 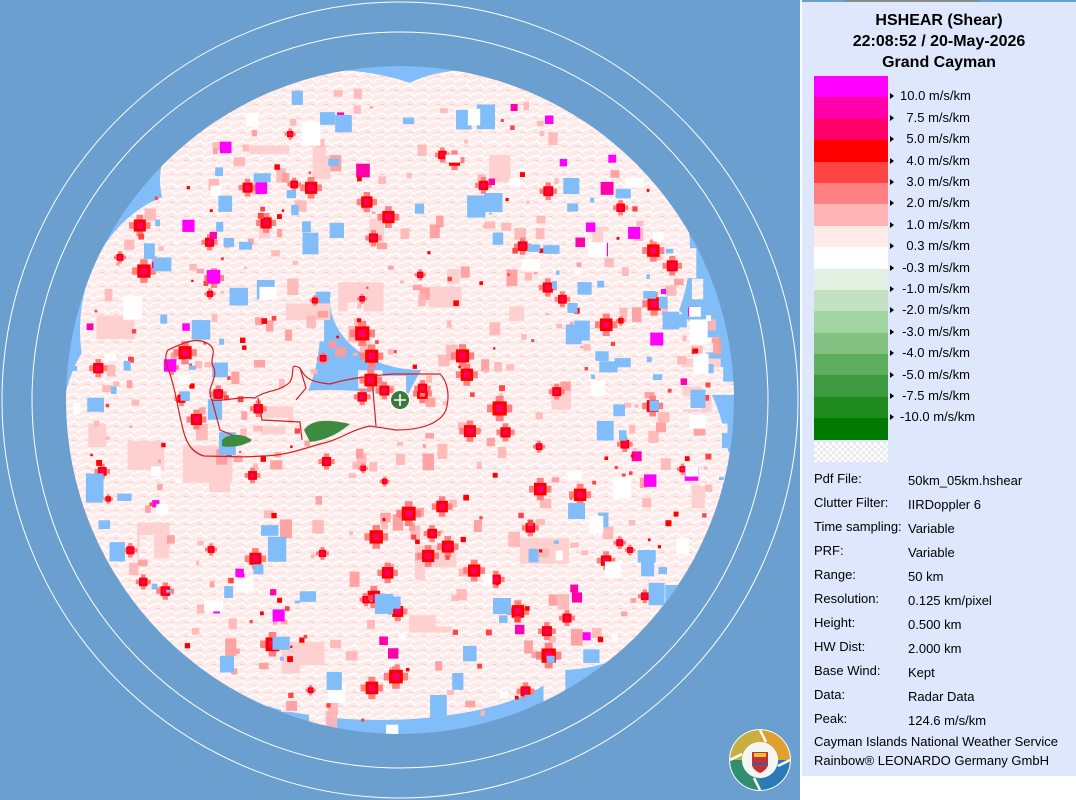 I want to click on info-key: Resolution:, so click(x=847, y=598).